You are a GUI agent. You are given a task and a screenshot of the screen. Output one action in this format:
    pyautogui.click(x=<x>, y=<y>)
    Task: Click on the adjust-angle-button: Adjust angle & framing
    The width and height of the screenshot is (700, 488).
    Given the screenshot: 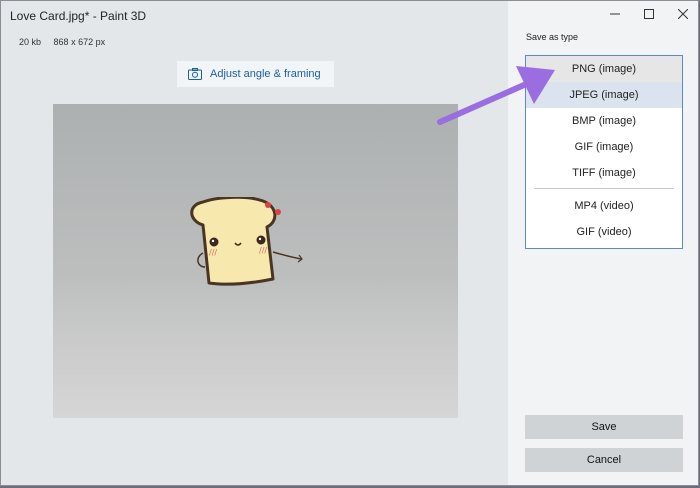 What is the action you would take?
    pyautogui.click(x=255, y=74)
    